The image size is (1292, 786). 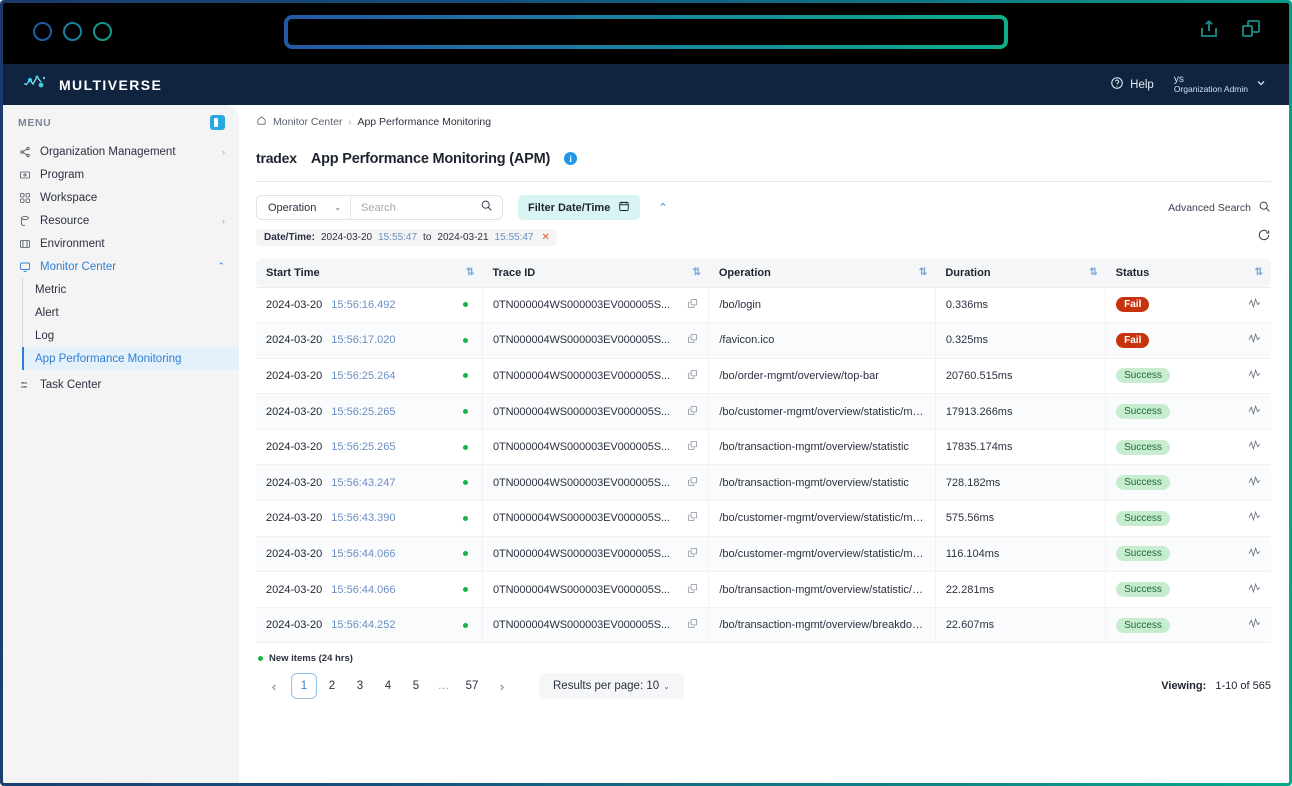 What do you see at coordinates (1251, 29) in the screenshot?
I see `copy-windows-icon` at bounding box center [1251, 29].